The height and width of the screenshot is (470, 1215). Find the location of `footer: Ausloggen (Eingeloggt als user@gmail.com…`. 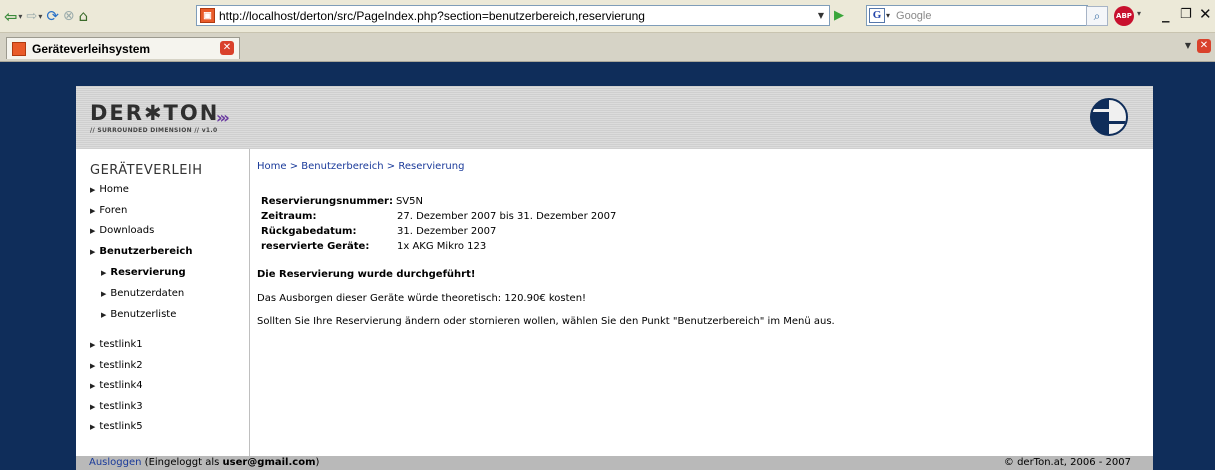

footer: Ausloggen (Eingeloggt als user@gmail.com… is located at coordinates (614, 463).